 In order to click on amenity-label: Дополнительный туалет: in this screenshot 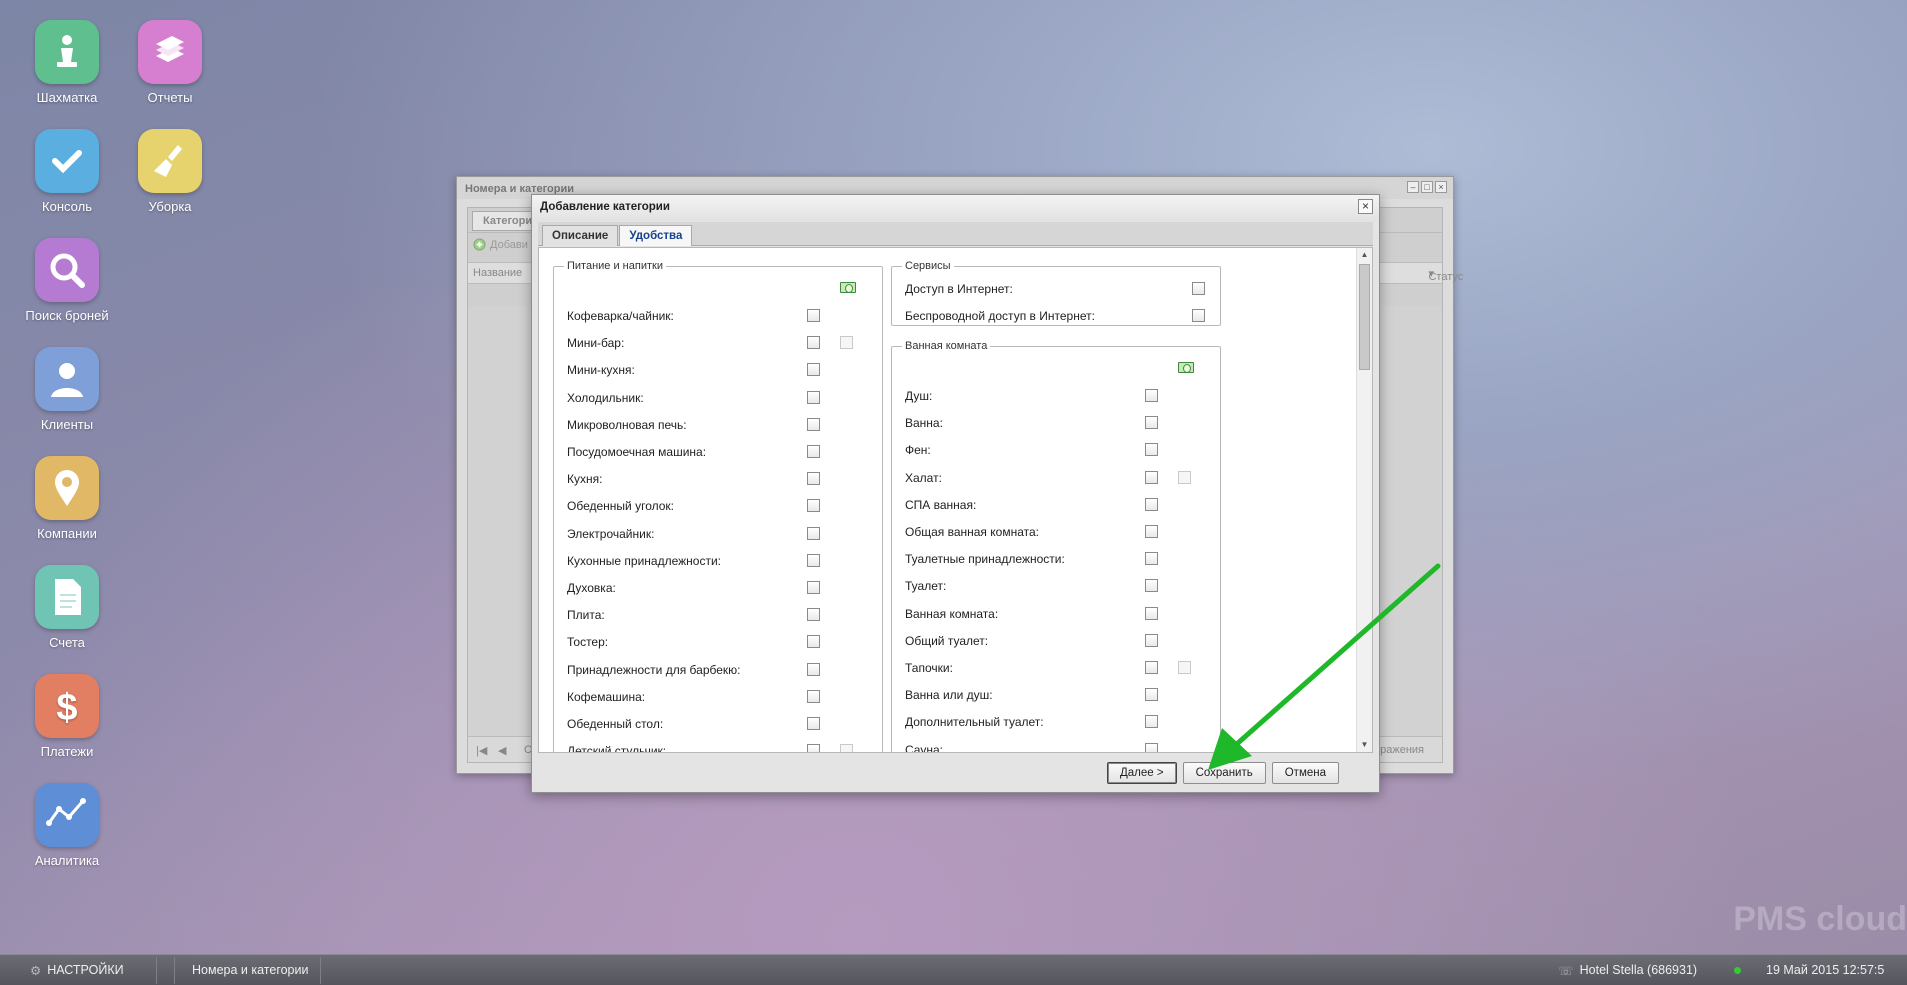, I will do `click(974, 722)`.